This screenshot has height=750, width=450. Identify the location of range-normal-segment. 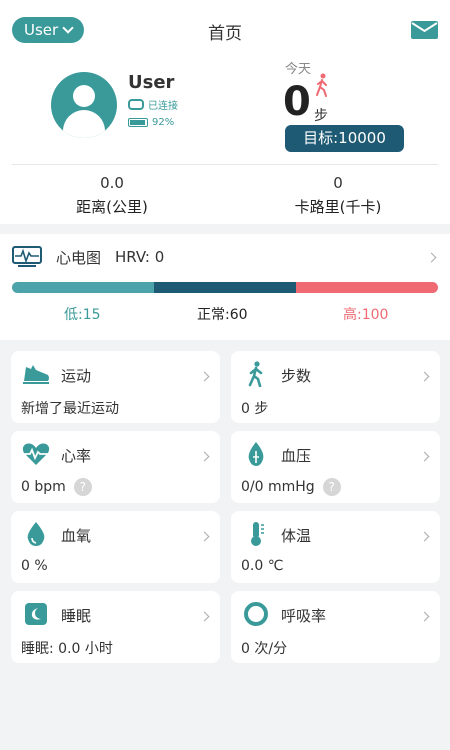
(225, 287).